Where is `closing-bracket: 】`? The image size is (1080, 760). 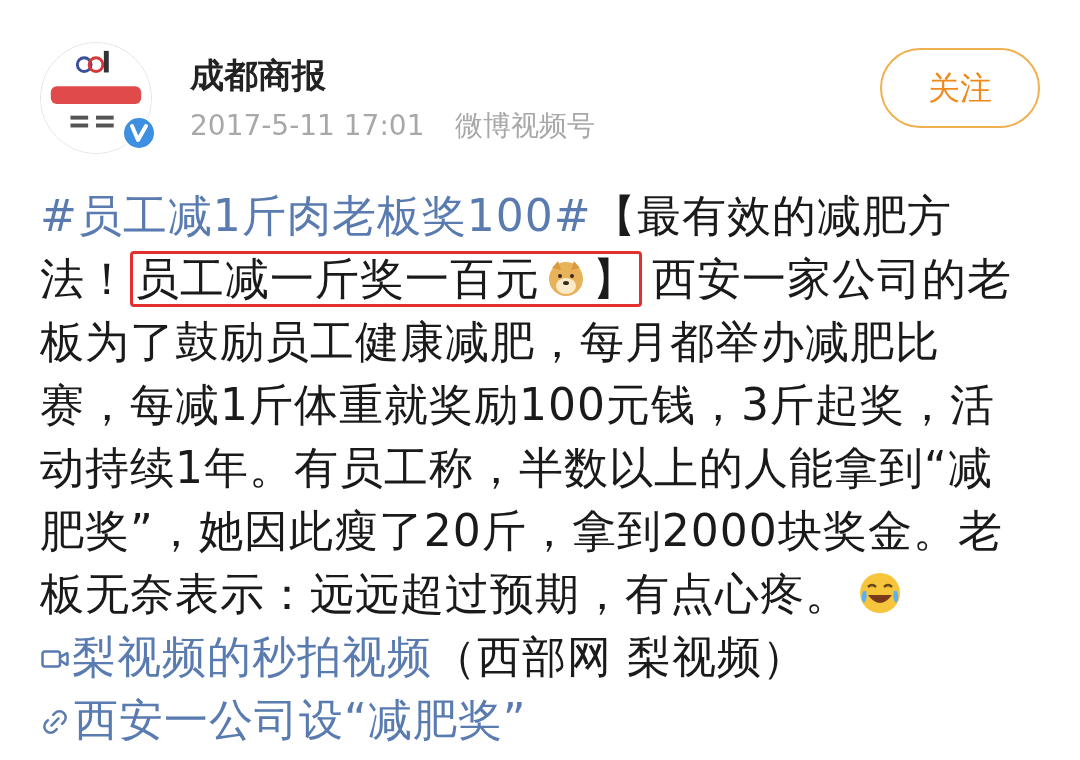
closing-bracket: 】 is located at coordinates (614, 278).